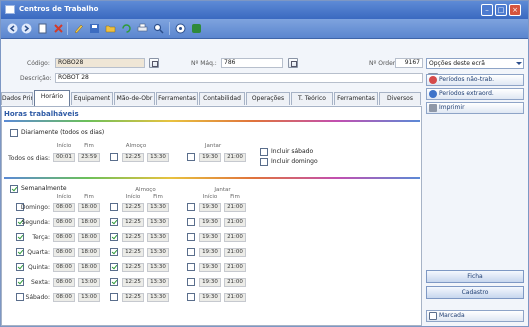  Describe the element at coordinates (235, 157) in the screenshot. I see `todos-jantar-fim: 21:00` at that location.